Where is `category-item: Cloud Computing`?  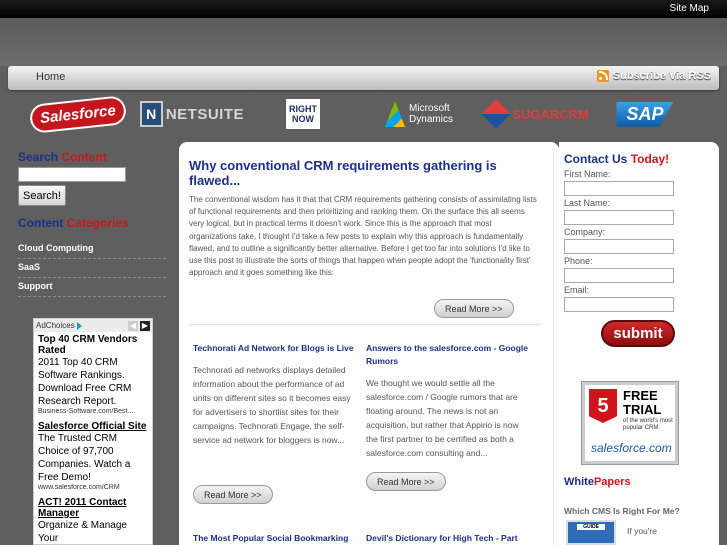
category-item: Cloud Computing is located at coordinates (92, 249).